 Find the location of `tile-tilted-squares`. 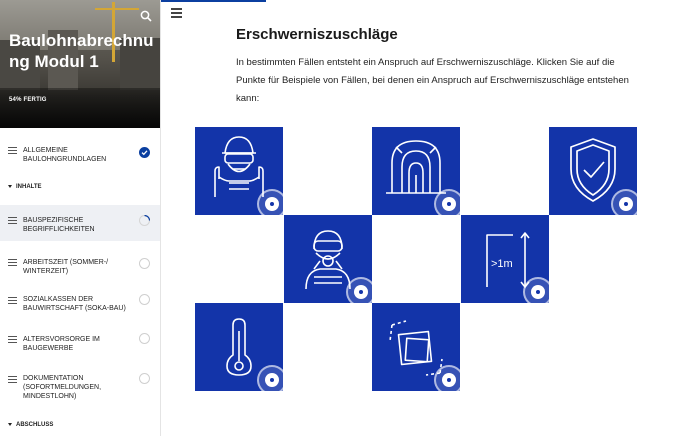

tile-tilted-squares is located at coordinates (416, 347).